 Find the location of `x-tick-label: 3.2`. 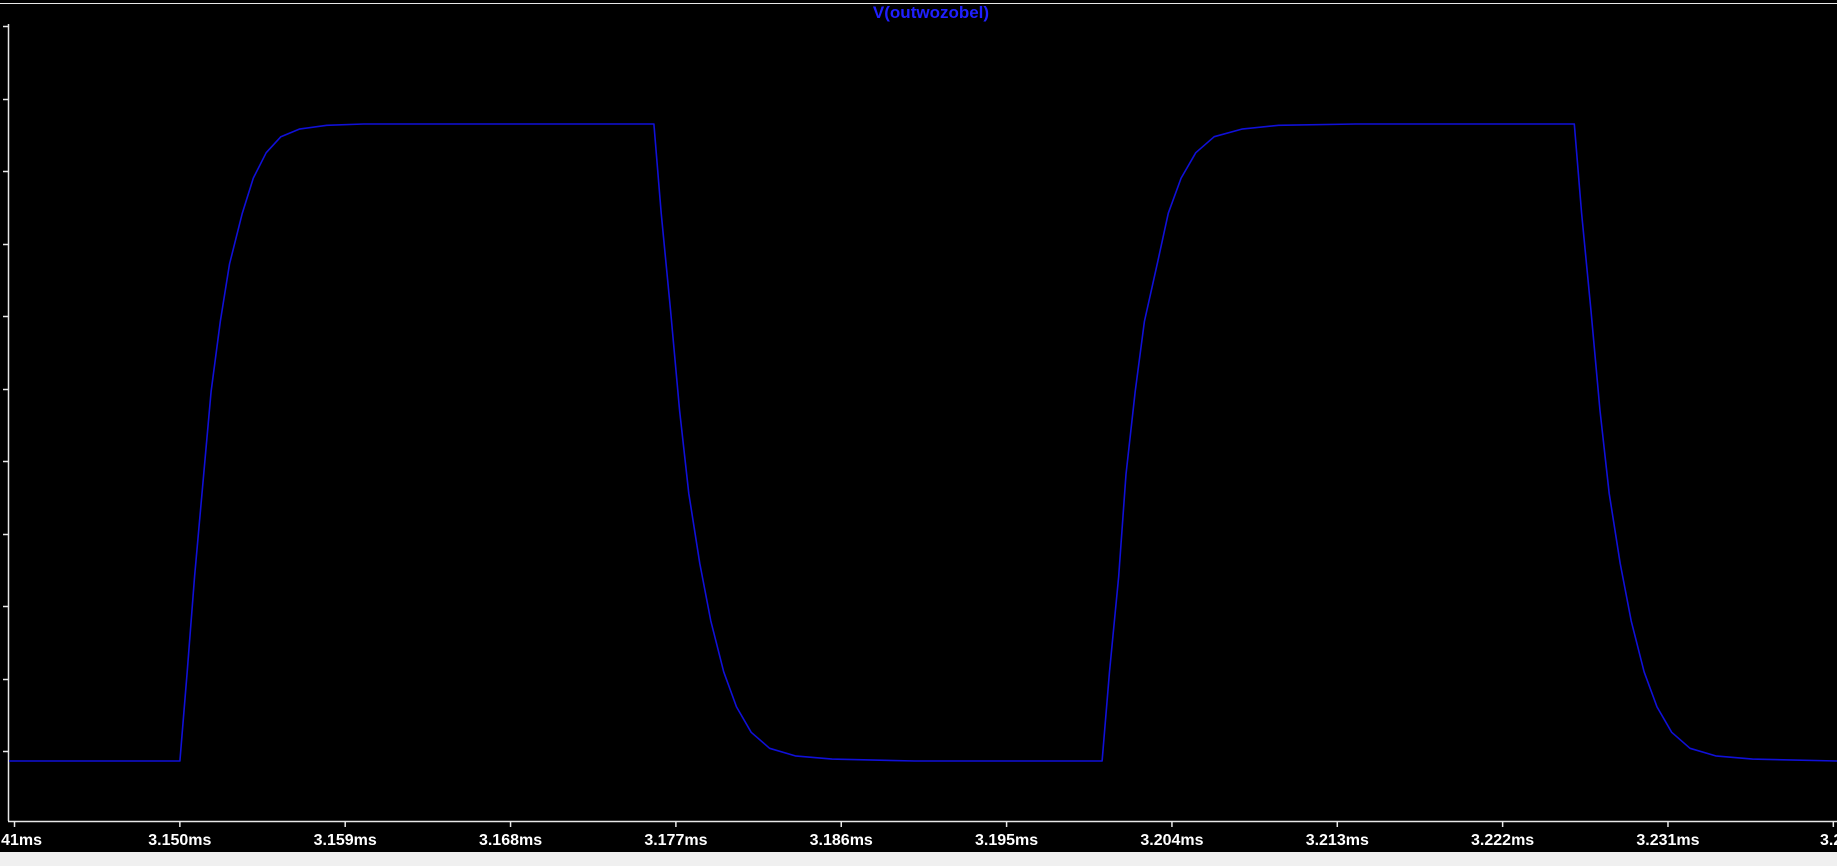

x-tick-label: 3.2 is located at coordinates (1828, 840).